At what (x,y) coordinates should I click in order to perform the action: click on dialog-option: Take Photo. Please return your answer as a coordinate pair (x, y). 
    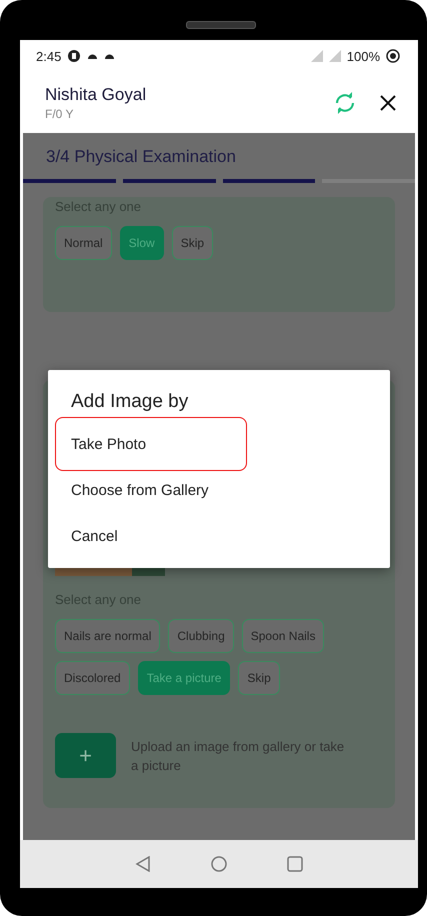
    Looking at the image, I should click on (151, 444).